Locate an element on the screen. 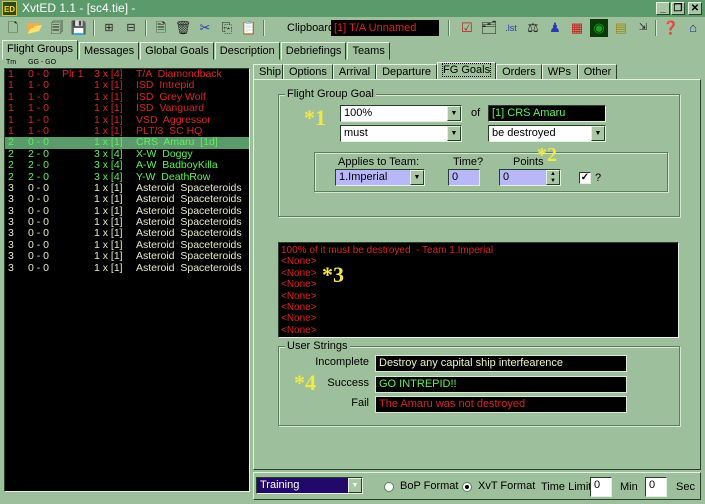 This screenshot has width=705, height=504. tab-orders: Orders is located at coordinates (519, 72).